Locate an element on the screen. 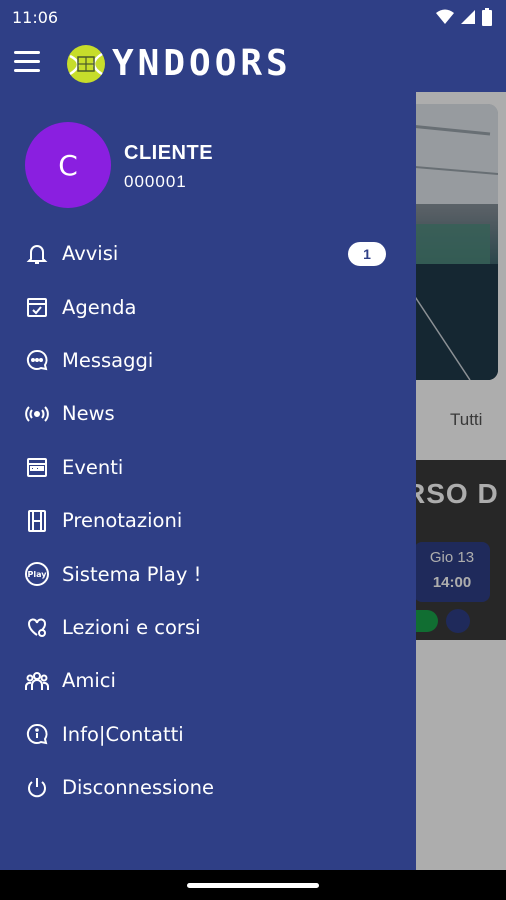 This screenshot has height=900, width=506. menu-label: News is located at coordinates (88, 414).